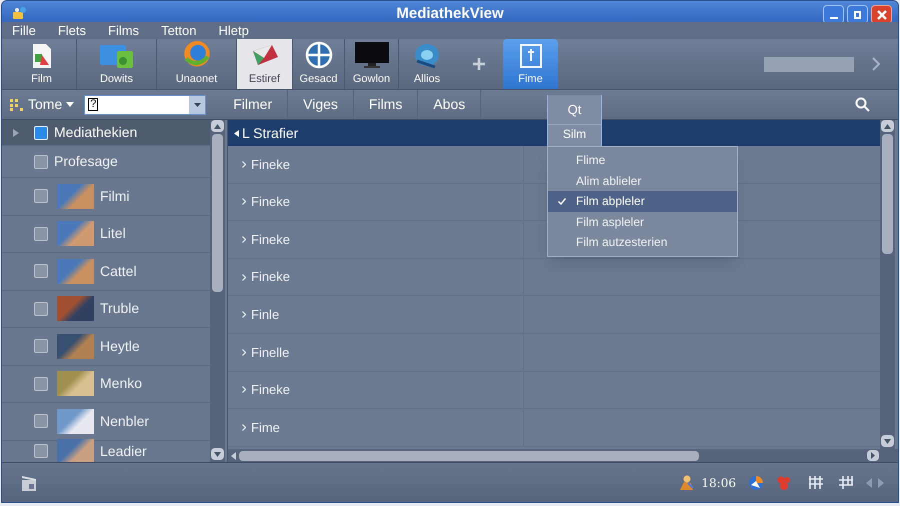 The height and width of the screenshot is (506, 900). I want to click on expand-arrow-icon, so click(16, 132).